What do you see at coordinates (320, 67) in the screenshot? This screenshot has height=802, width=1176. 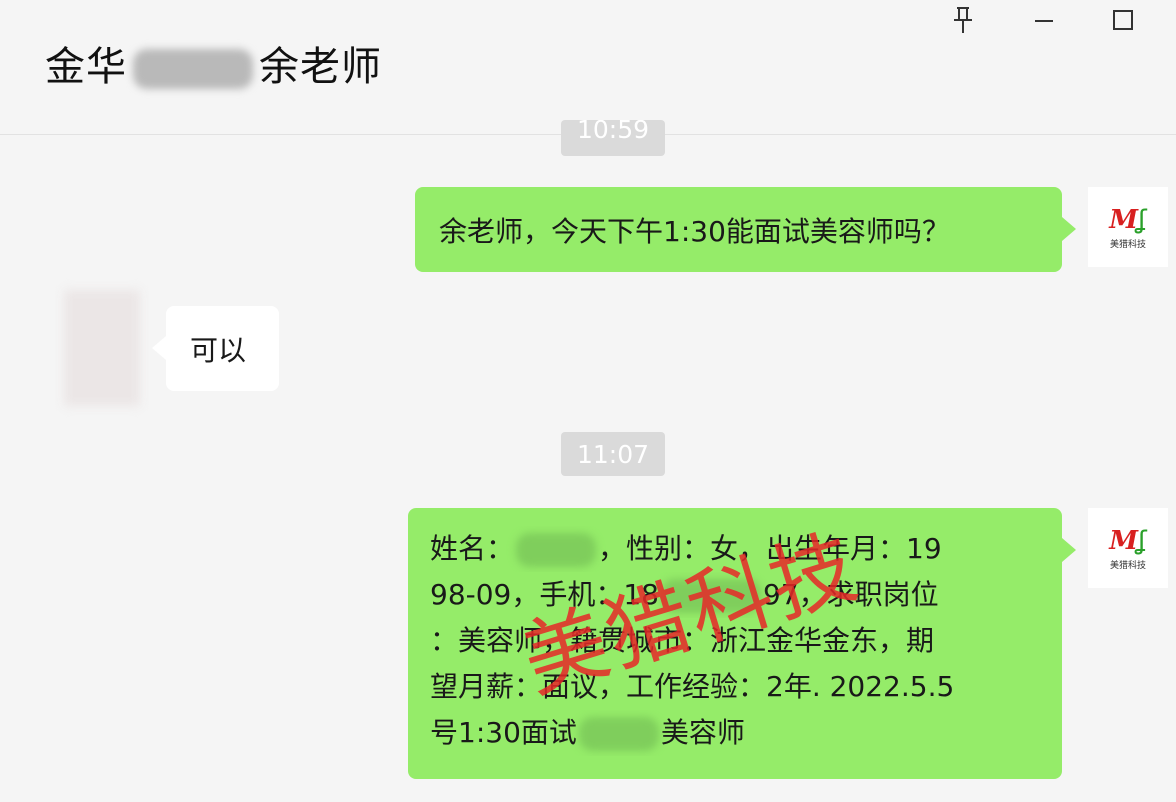 I see `chat-title-suffix: 余老师` at bounding box center [320, 67].